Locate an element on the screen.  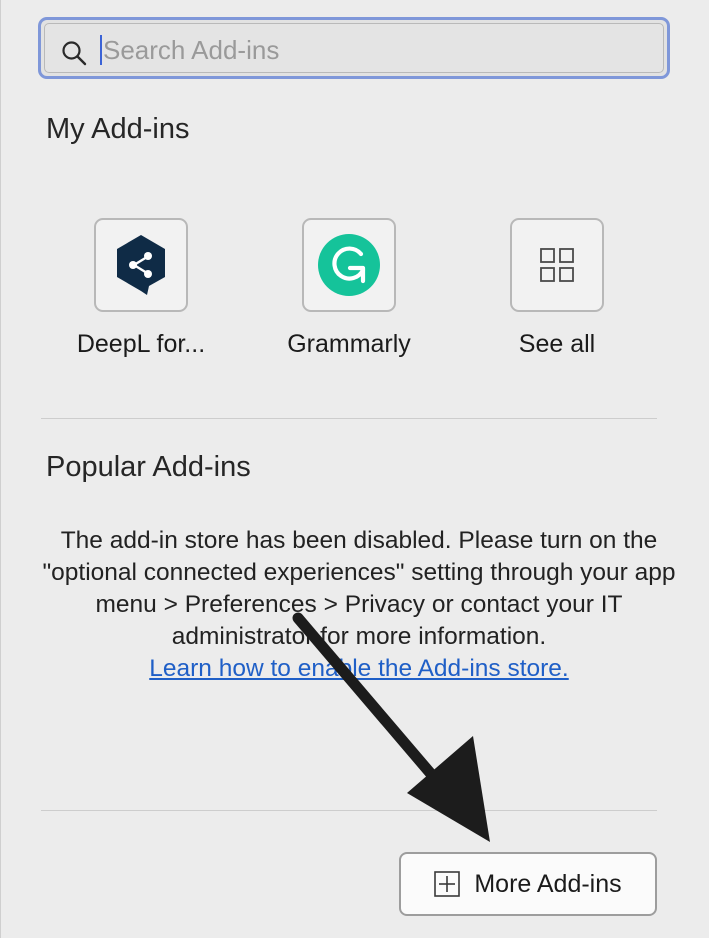
grammarly-icon is located at coordinates (349, 265).